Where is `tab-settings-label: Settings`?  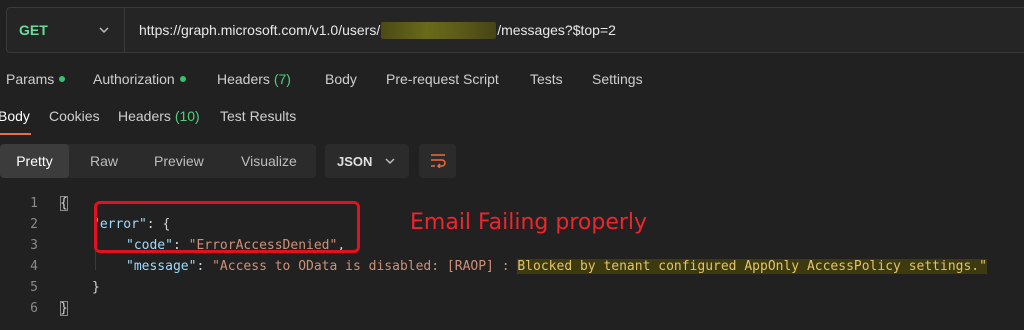
tab-settings-label: Settings is located at coordinates (617, 79).